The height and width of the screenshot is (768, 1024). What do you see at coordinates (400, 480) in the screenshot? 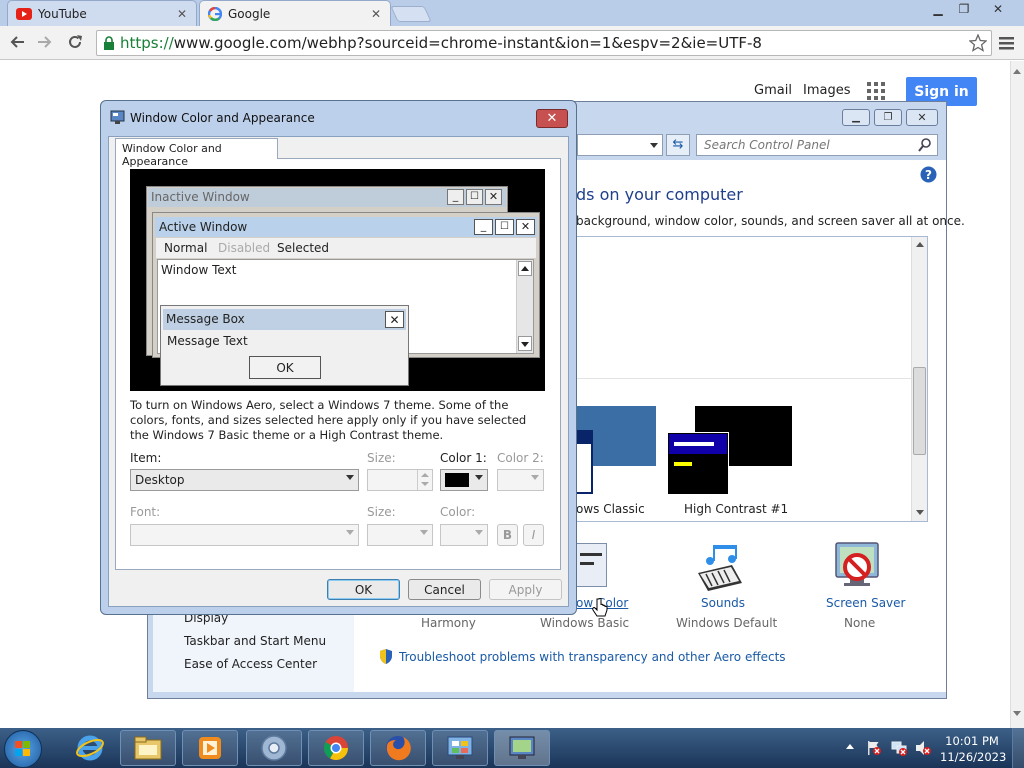
I see `size-spinner` at bounding box center [400, 480].